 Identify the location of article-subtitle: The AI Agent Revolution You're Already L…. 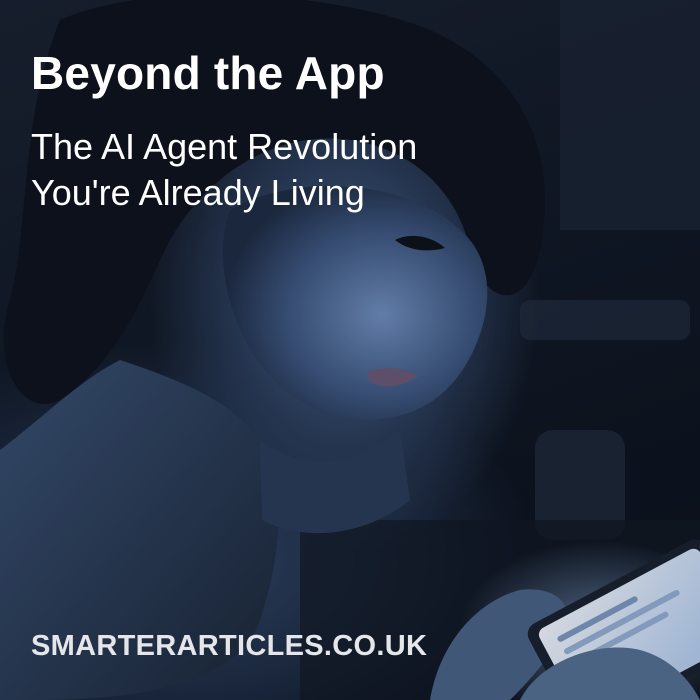
(224, 170).